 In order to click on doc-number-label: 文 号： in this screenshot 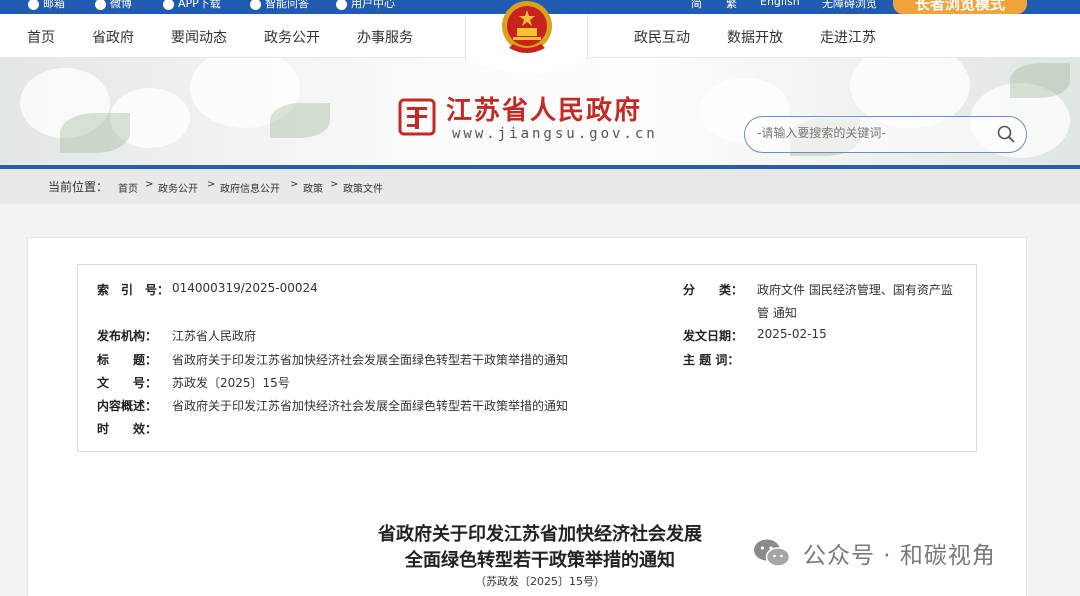, I will do `click(127, 383)`.